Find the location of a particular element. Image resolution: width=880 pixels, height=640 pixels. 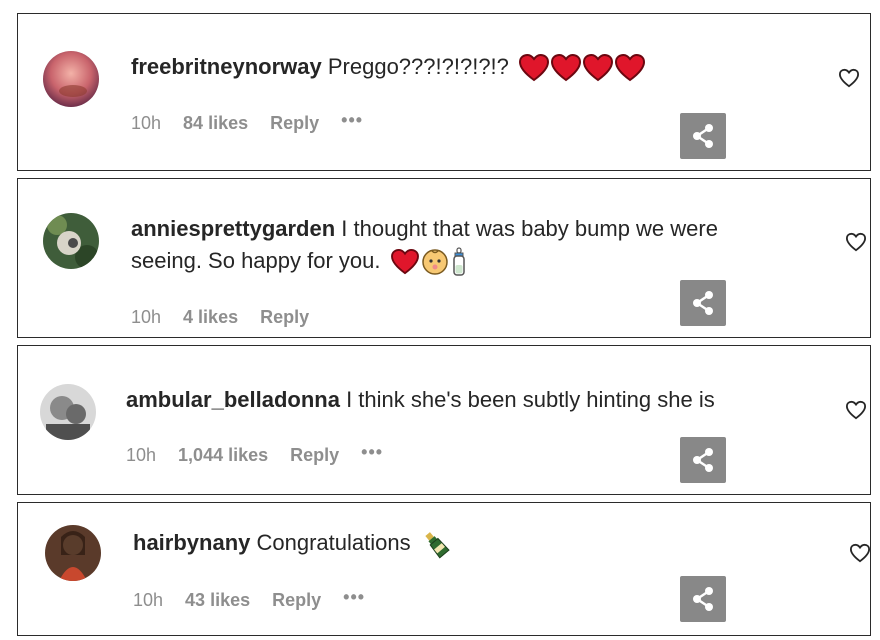

comment-username: anniesprettygarden is located at coordinates (233, 228).